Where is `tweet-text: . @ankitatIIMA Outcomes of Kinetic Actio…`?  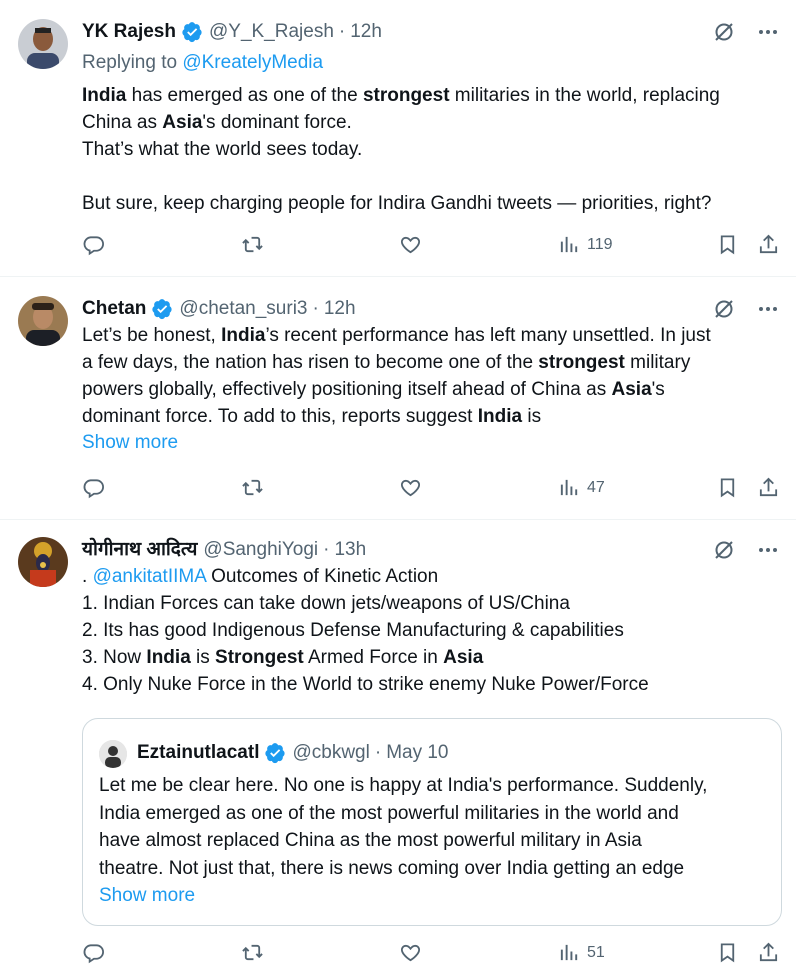
tweet-text: . @ankitatIIMA Outcomes of Kinetic Actio… is located at coordinates (431, 630).